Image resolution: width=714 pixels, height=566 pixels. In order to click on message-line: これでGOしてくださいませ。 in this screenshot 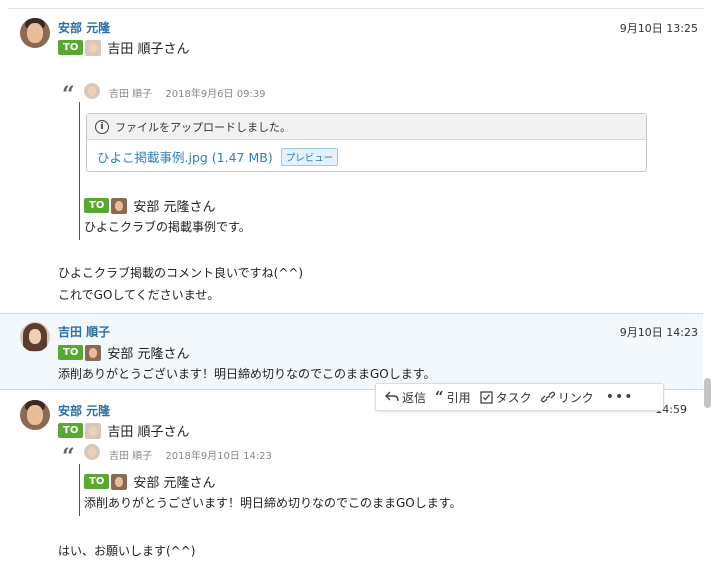, I will do `click(139, 295)`.